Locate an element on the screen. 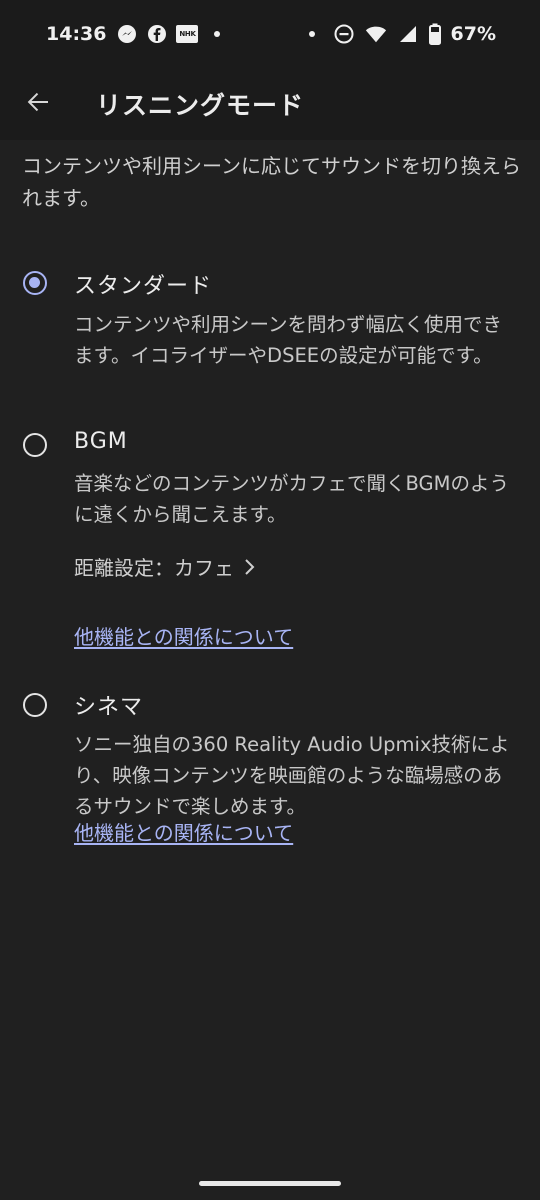  distance-setting-label: 距離設定：カフェ is located at coordinates (154, 568).